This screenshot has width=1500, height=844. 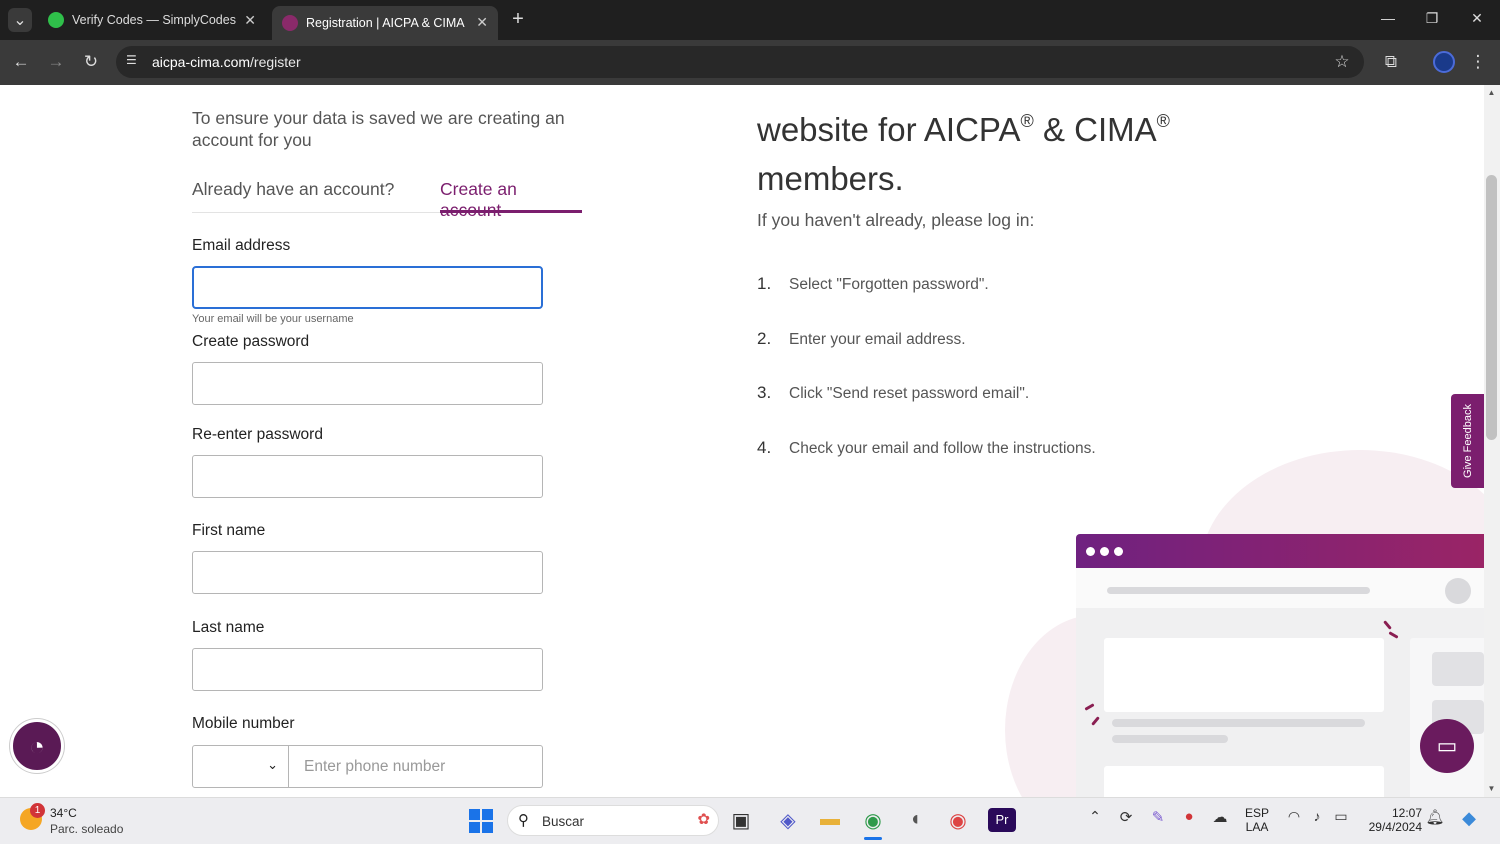 What do you see at coordinates (240, 766) in the screenshot?
I see `country-code-select: ⌄` at bounding box center [240, 766].